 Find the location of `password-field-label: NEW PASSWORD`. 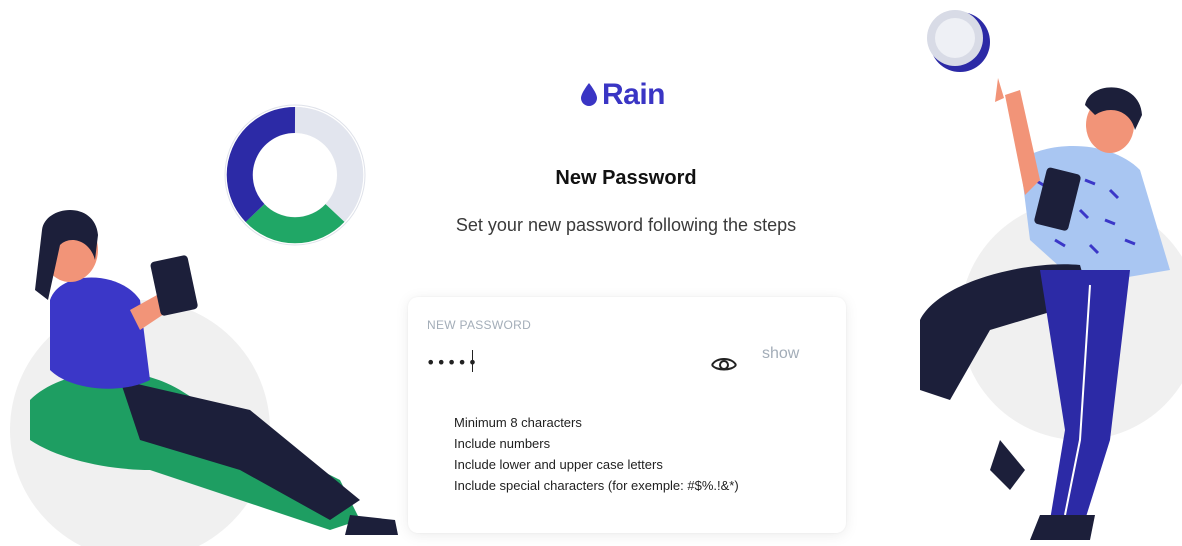

password-field-label: NEW PASSWORD is located at coordinates (479, 325).